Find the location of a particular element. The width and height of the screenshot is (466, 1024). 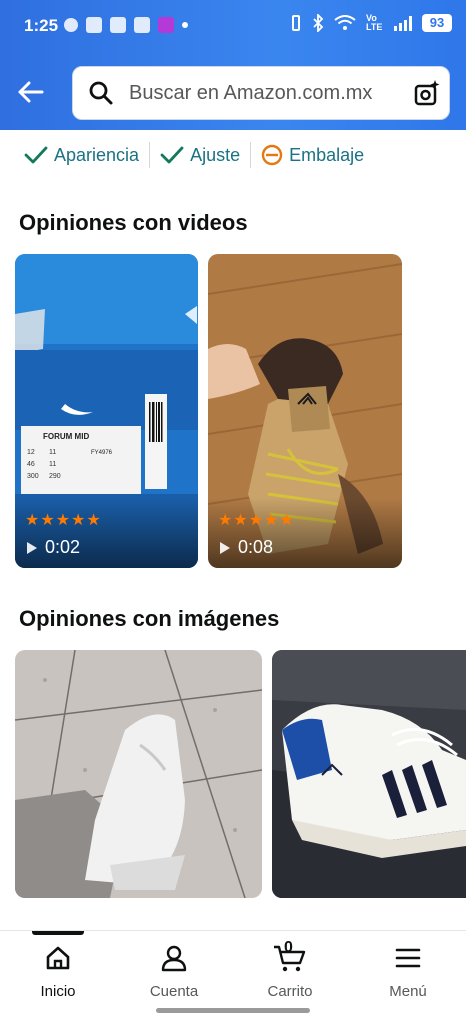

nav-item-inicio: Inicio is located at coordinates (58, 971).